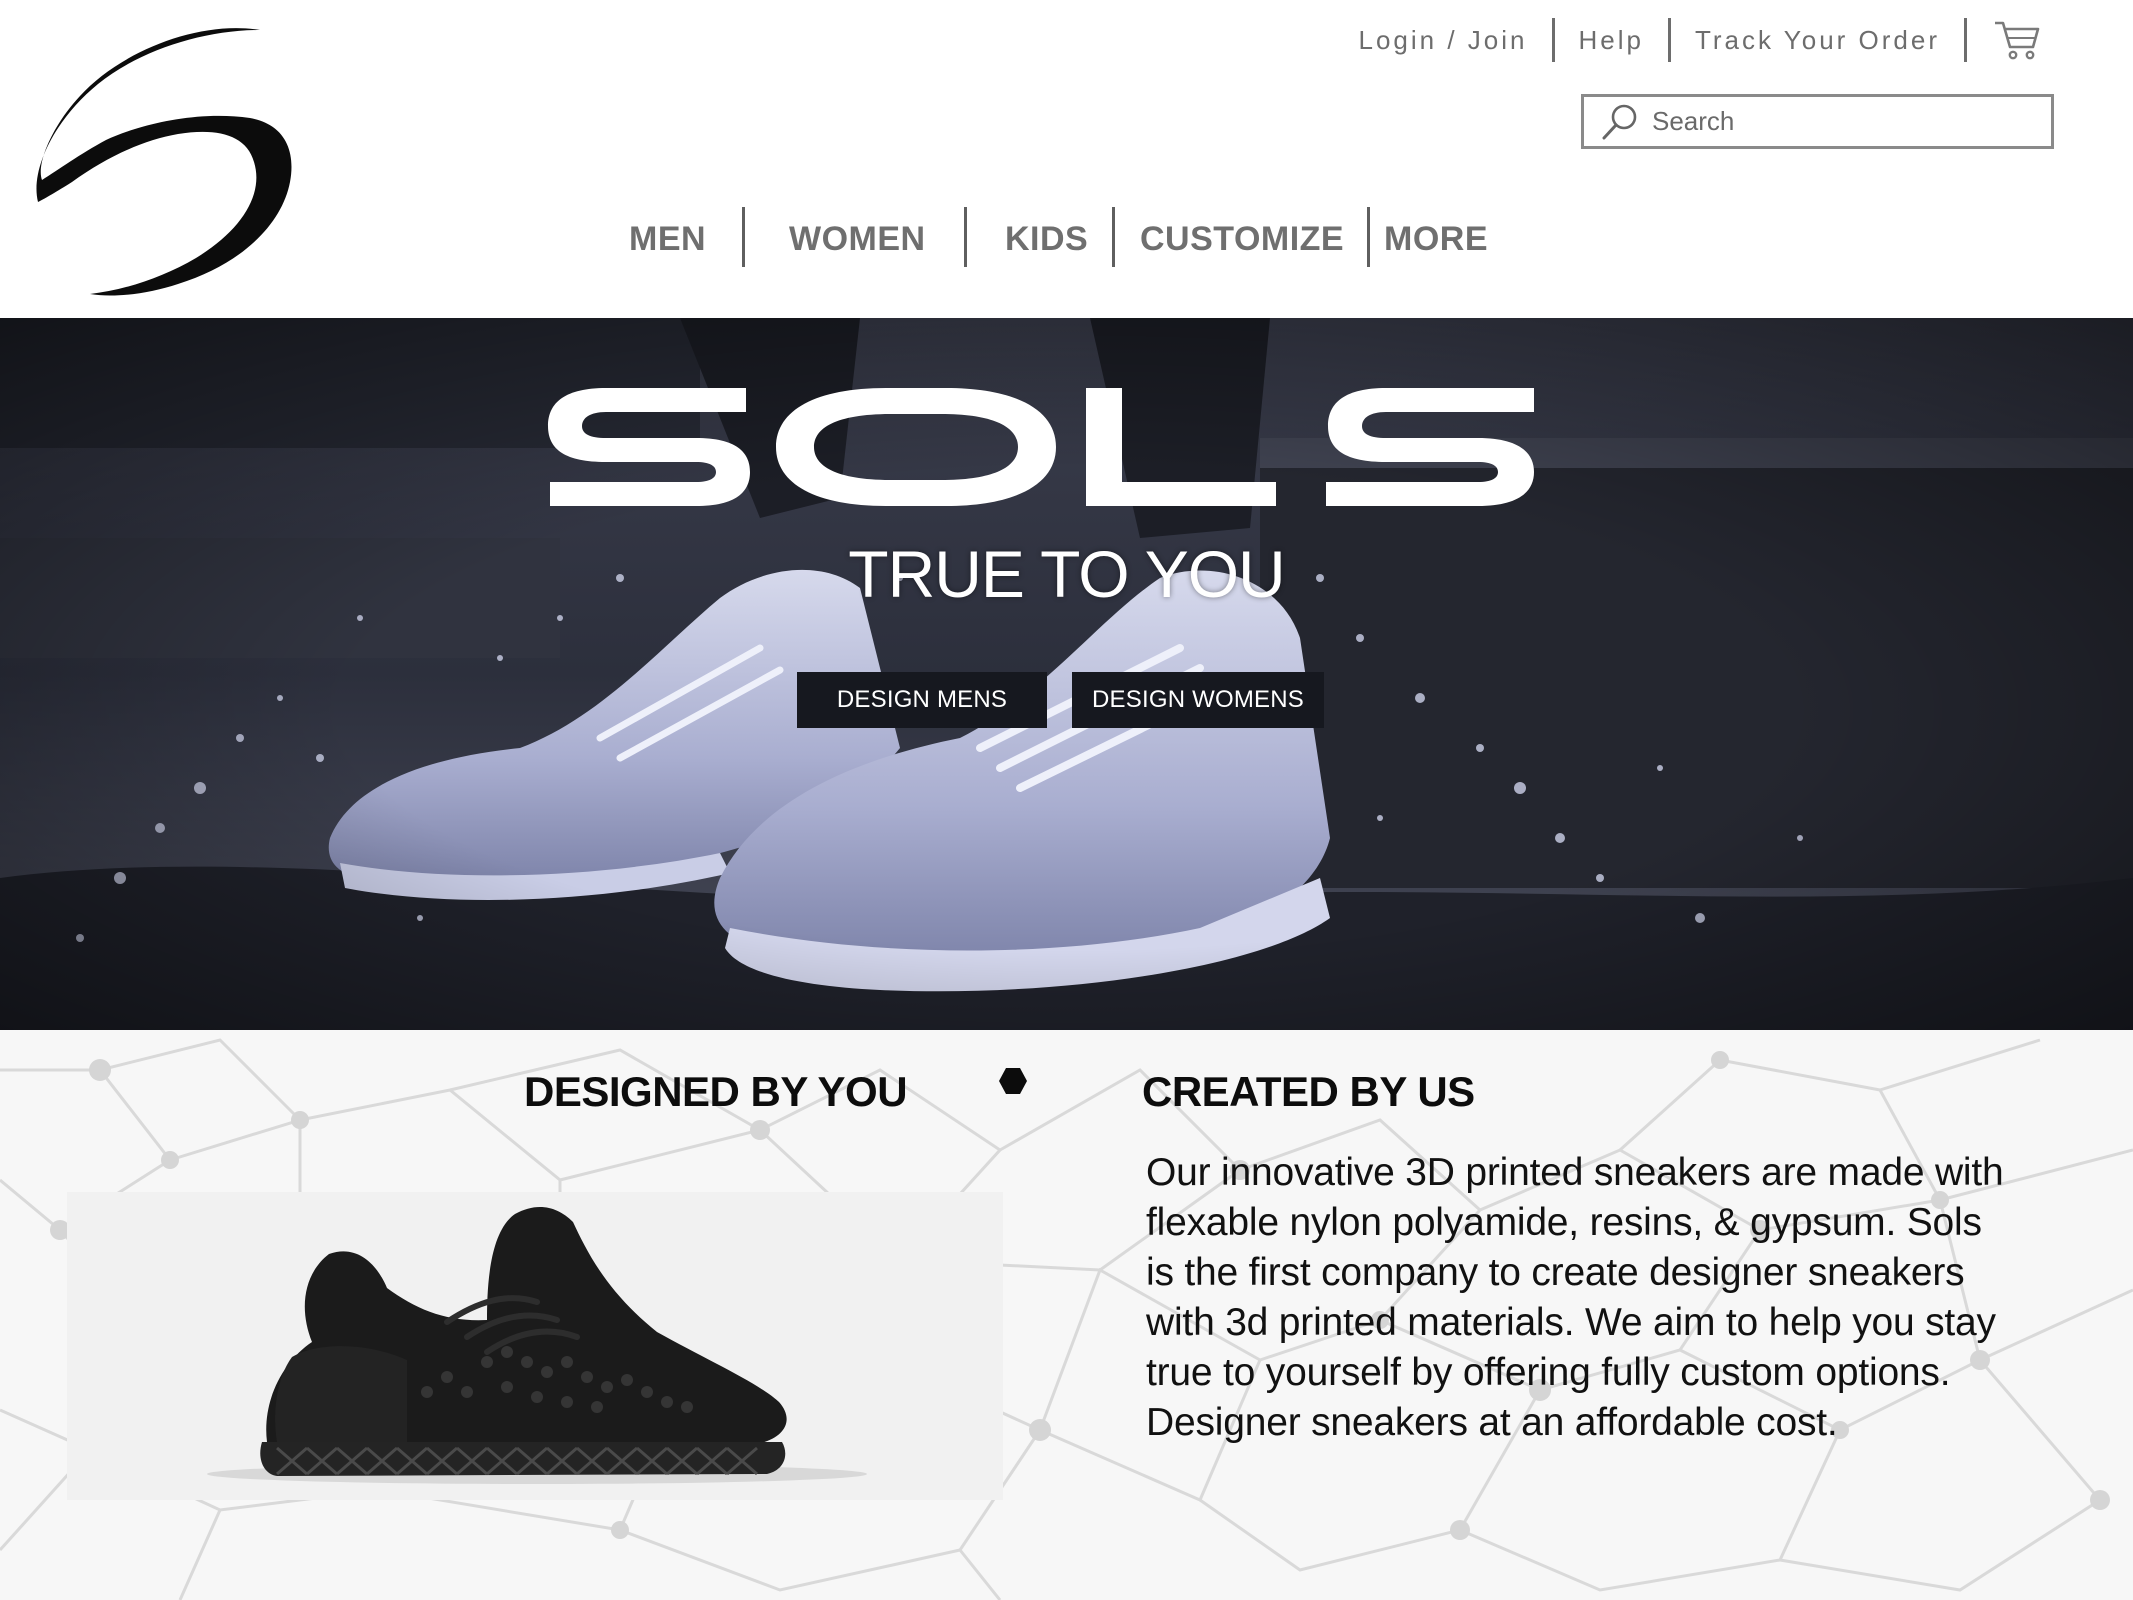 Image resolution: width=2133 pixels, height=1600 pixels. I want to click on design-womens-button: DESIGN WOMENS, so click(1198, 700).